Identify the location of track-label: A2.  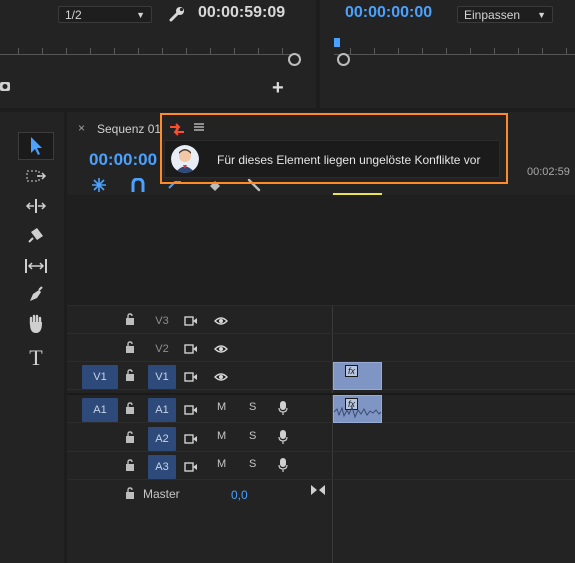
(162, 439).